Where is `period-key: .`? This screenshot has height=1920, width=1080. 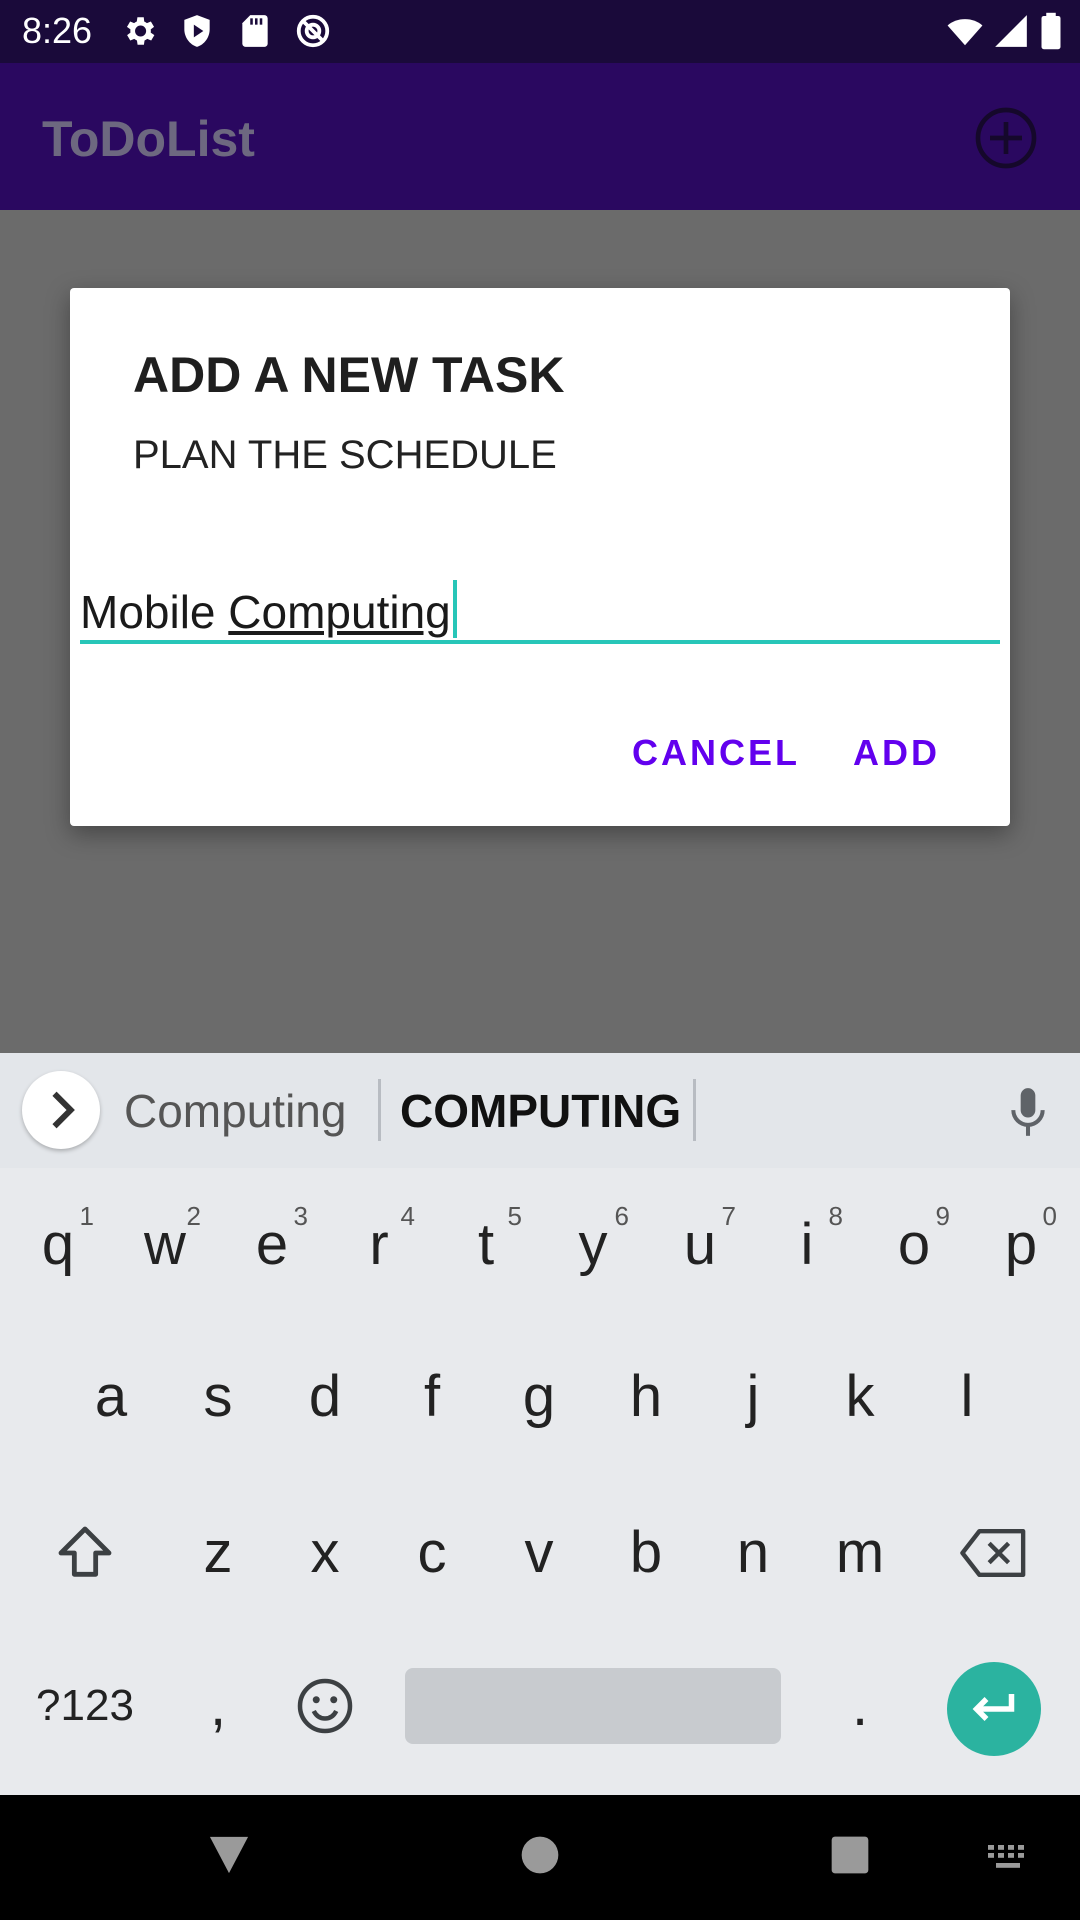
period-key: . is located at coordinates (860, 1706).